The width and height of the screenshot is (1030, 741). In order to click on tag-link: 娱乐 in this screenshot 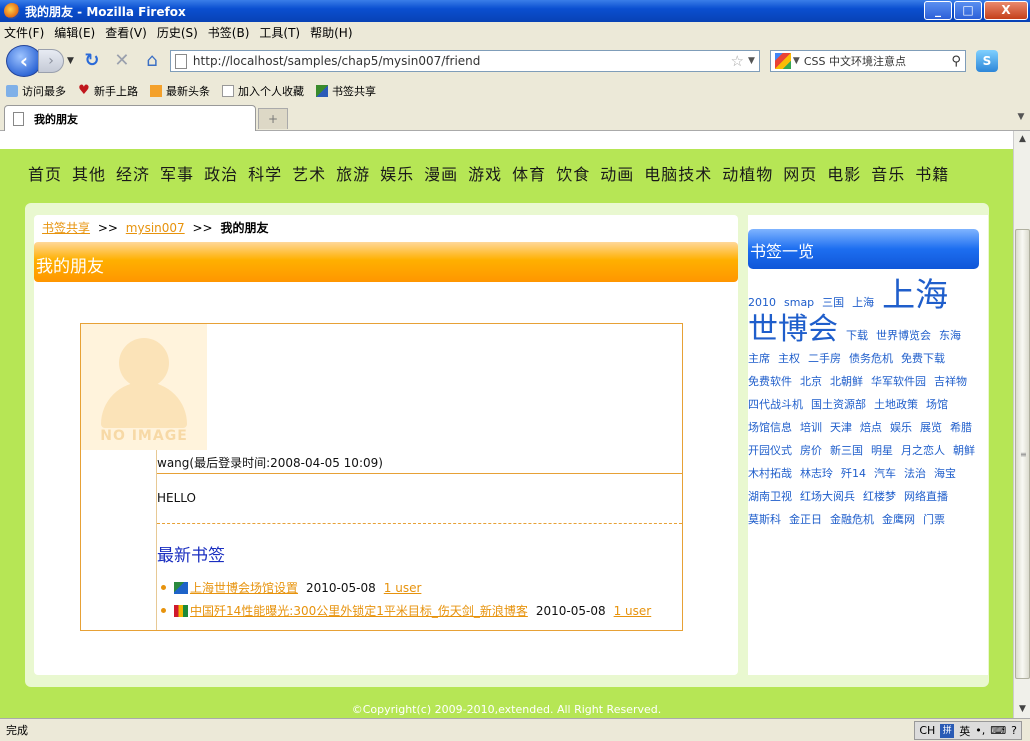, I will do `click(901, 427)`.